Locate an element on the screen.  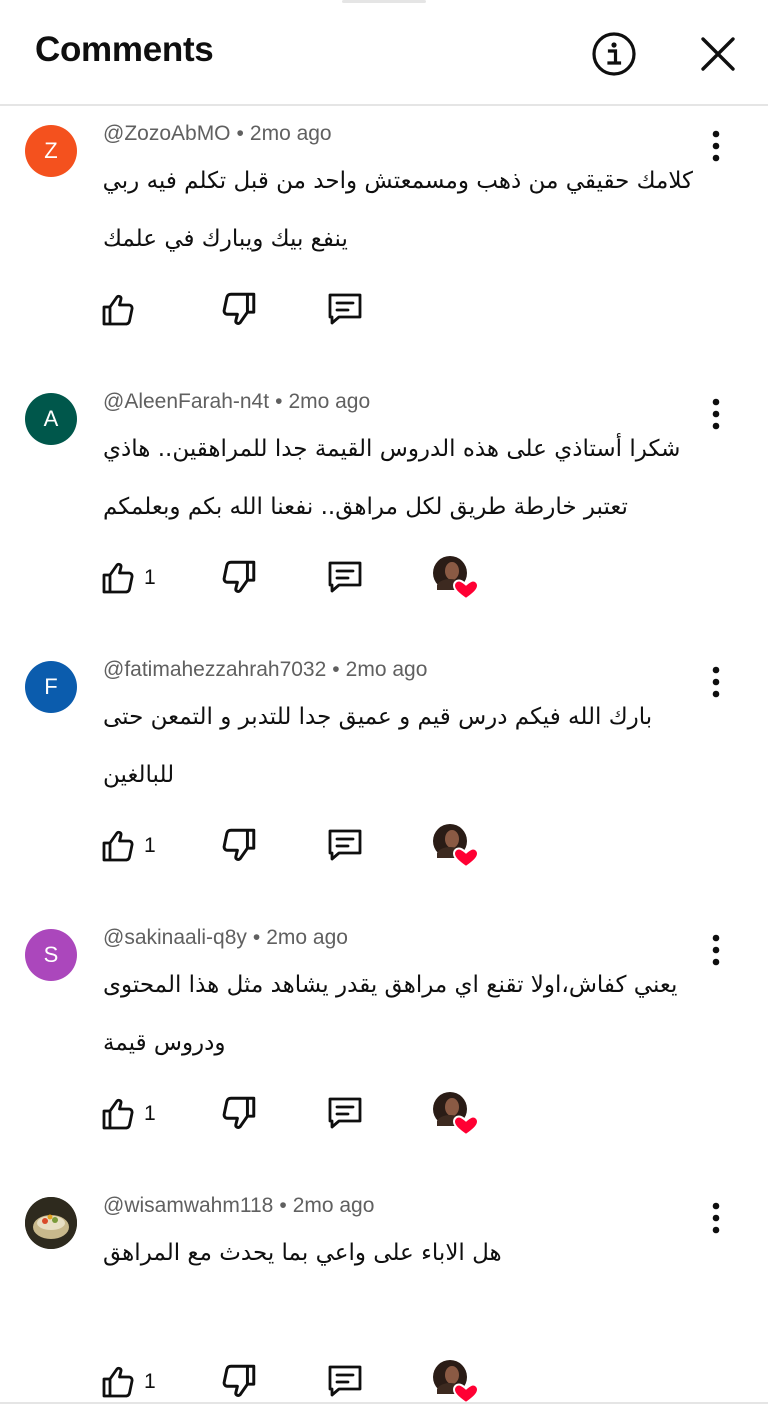
author-handle: @ZozoAbMO is located at coordinates (167, 133).